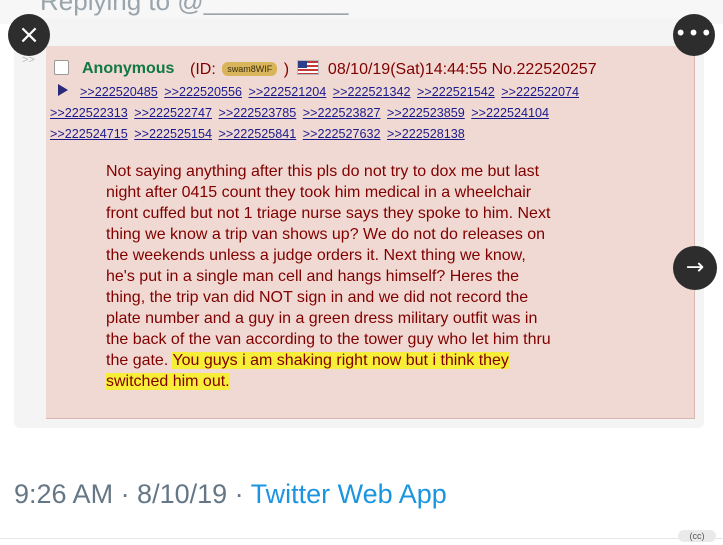 Image resolution: width=723 pixels, height=545 pixels. I want to click on reply-link: >>222528138, so click(426, 134).